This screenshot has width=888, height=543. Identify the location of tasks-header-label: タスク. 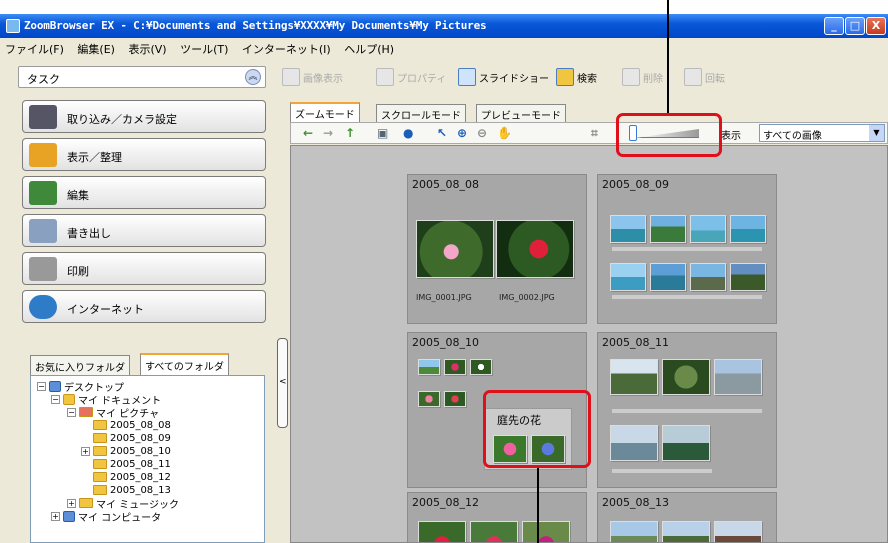
(43, 79).